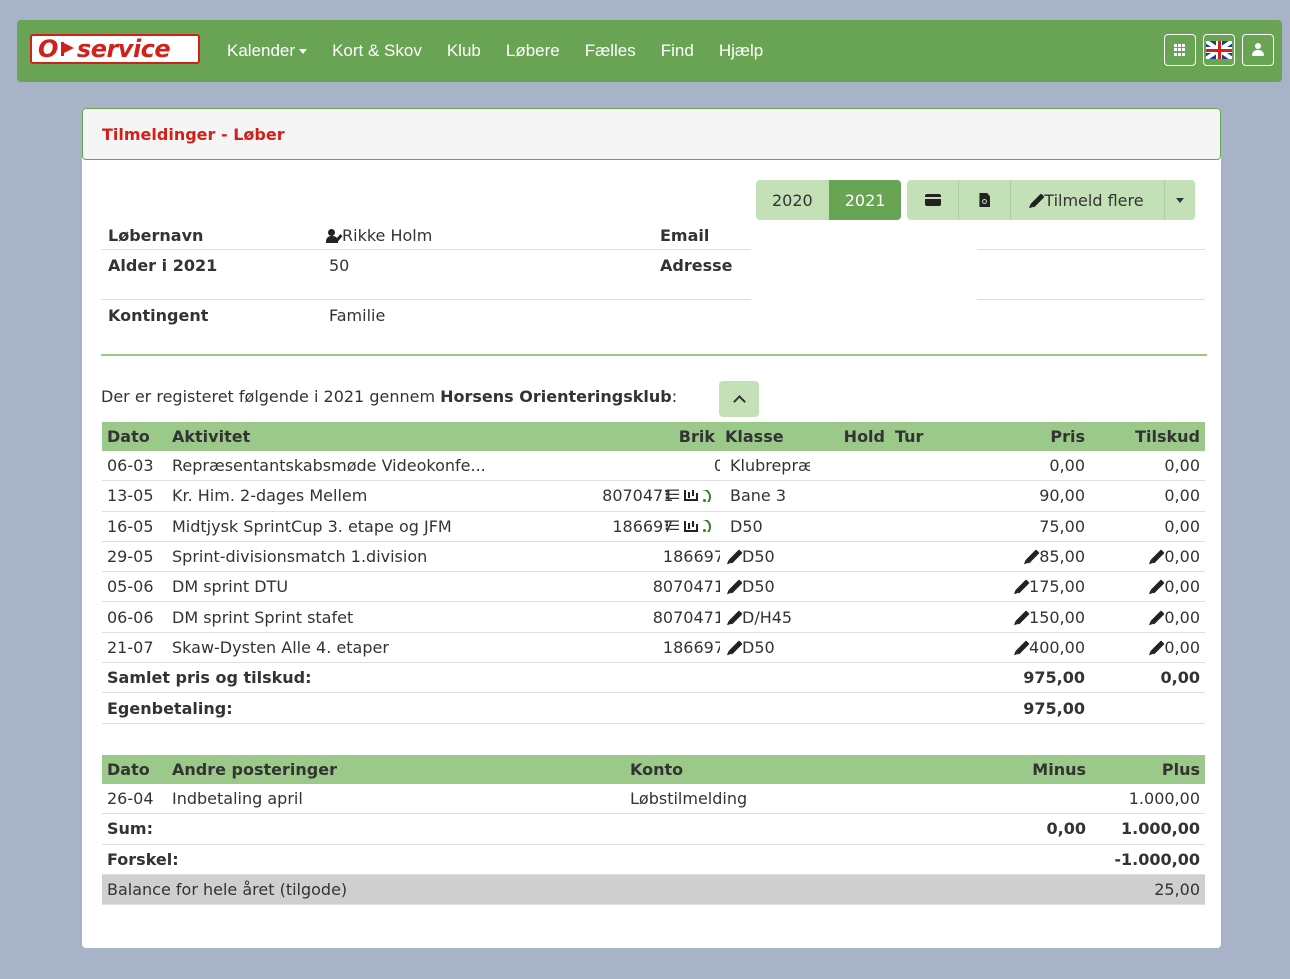 The image size is (1290, 979). Describe the element at coordinates (1062, 496) in the screenshot. I see `activity-pris: 90,00` at that location.